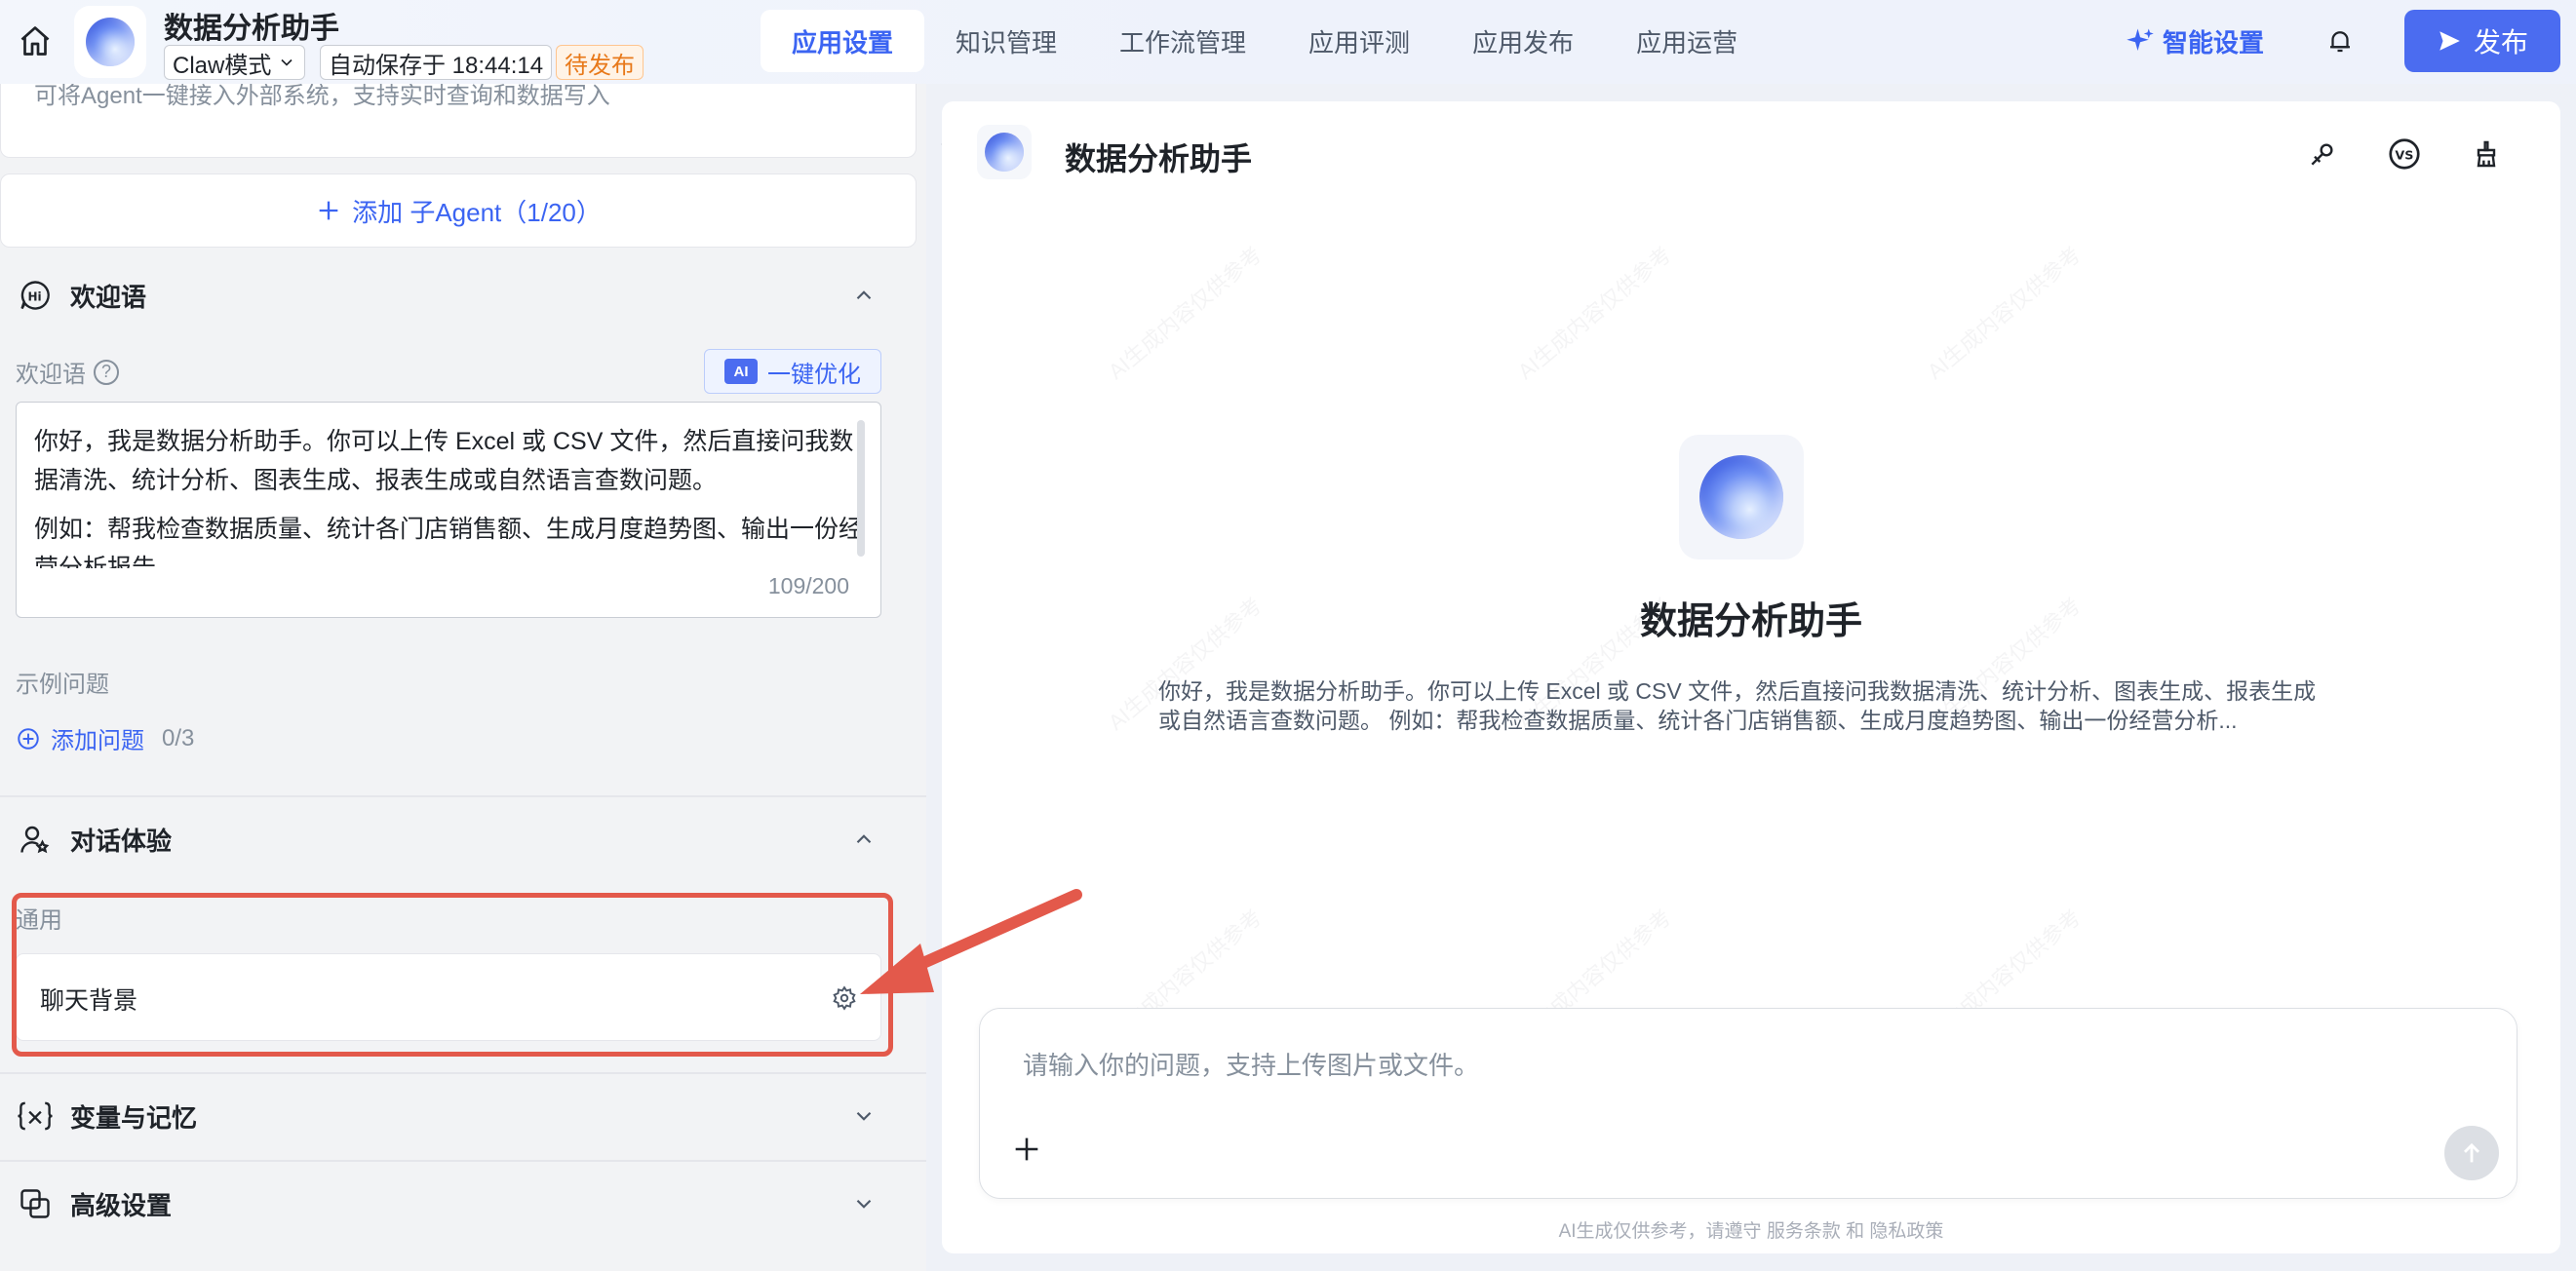 The height and width of the screenshot is (1271, 2576). I want to click on smart-settings-button: 智能设置, so click(2195, 40).